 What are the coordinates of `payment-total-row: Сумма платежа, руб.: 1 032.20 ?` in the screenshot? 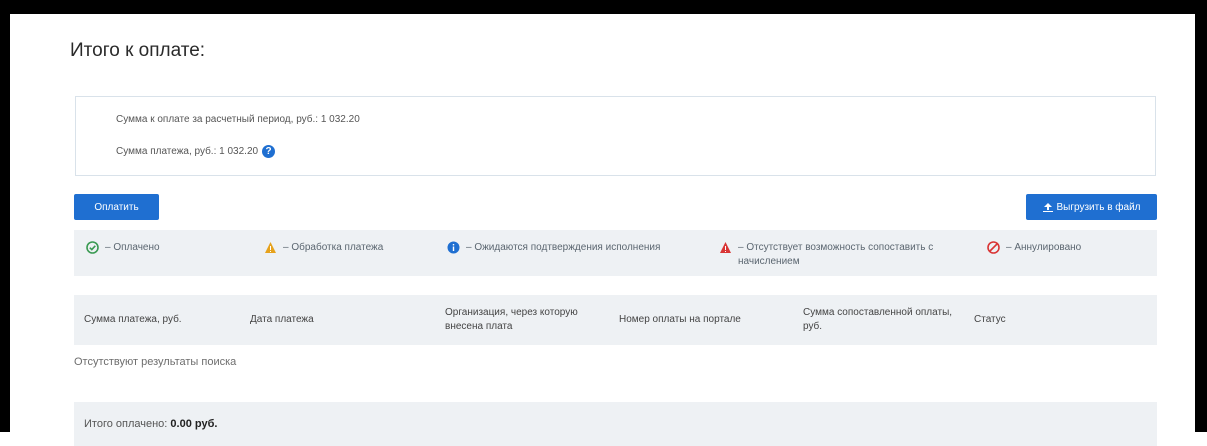 It's located at (196, 151).